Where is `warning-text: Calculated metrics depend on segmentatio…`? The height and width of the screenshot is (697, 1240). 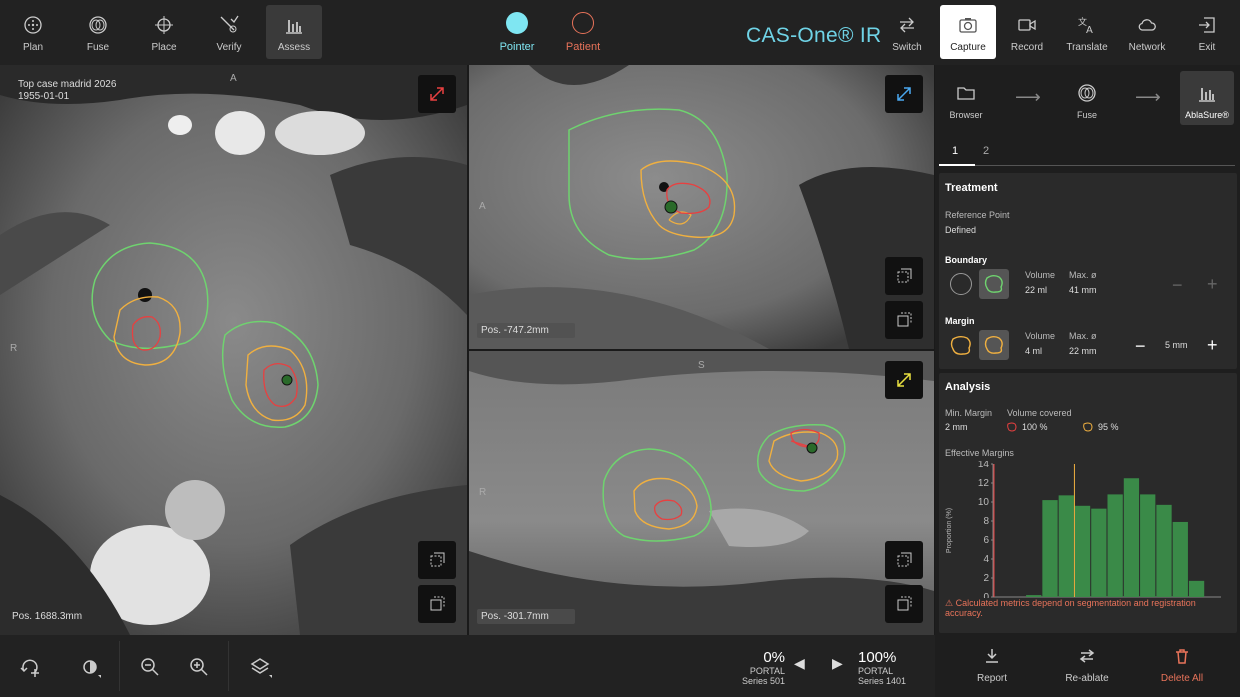
warning-text: Calculated metrics depend on segmentatio… is located at coordinates (1070, 608).